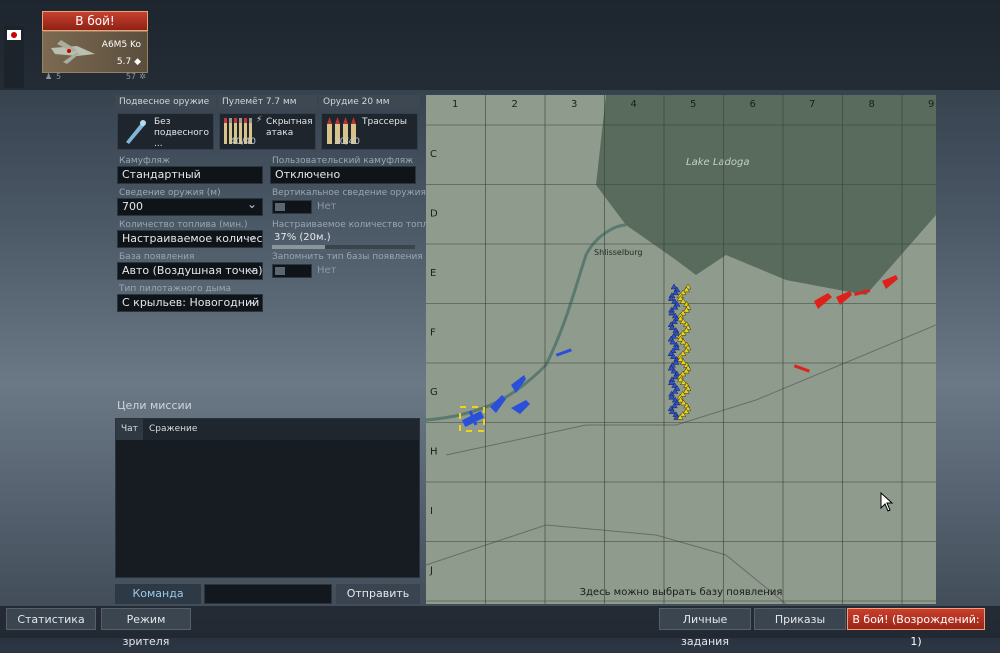 The height and width of the screenshot is (653, 1000). Describe the element at coordinates (267, 498) in the screenshot. I see `chat-panel: Чат Сражение` at that location.